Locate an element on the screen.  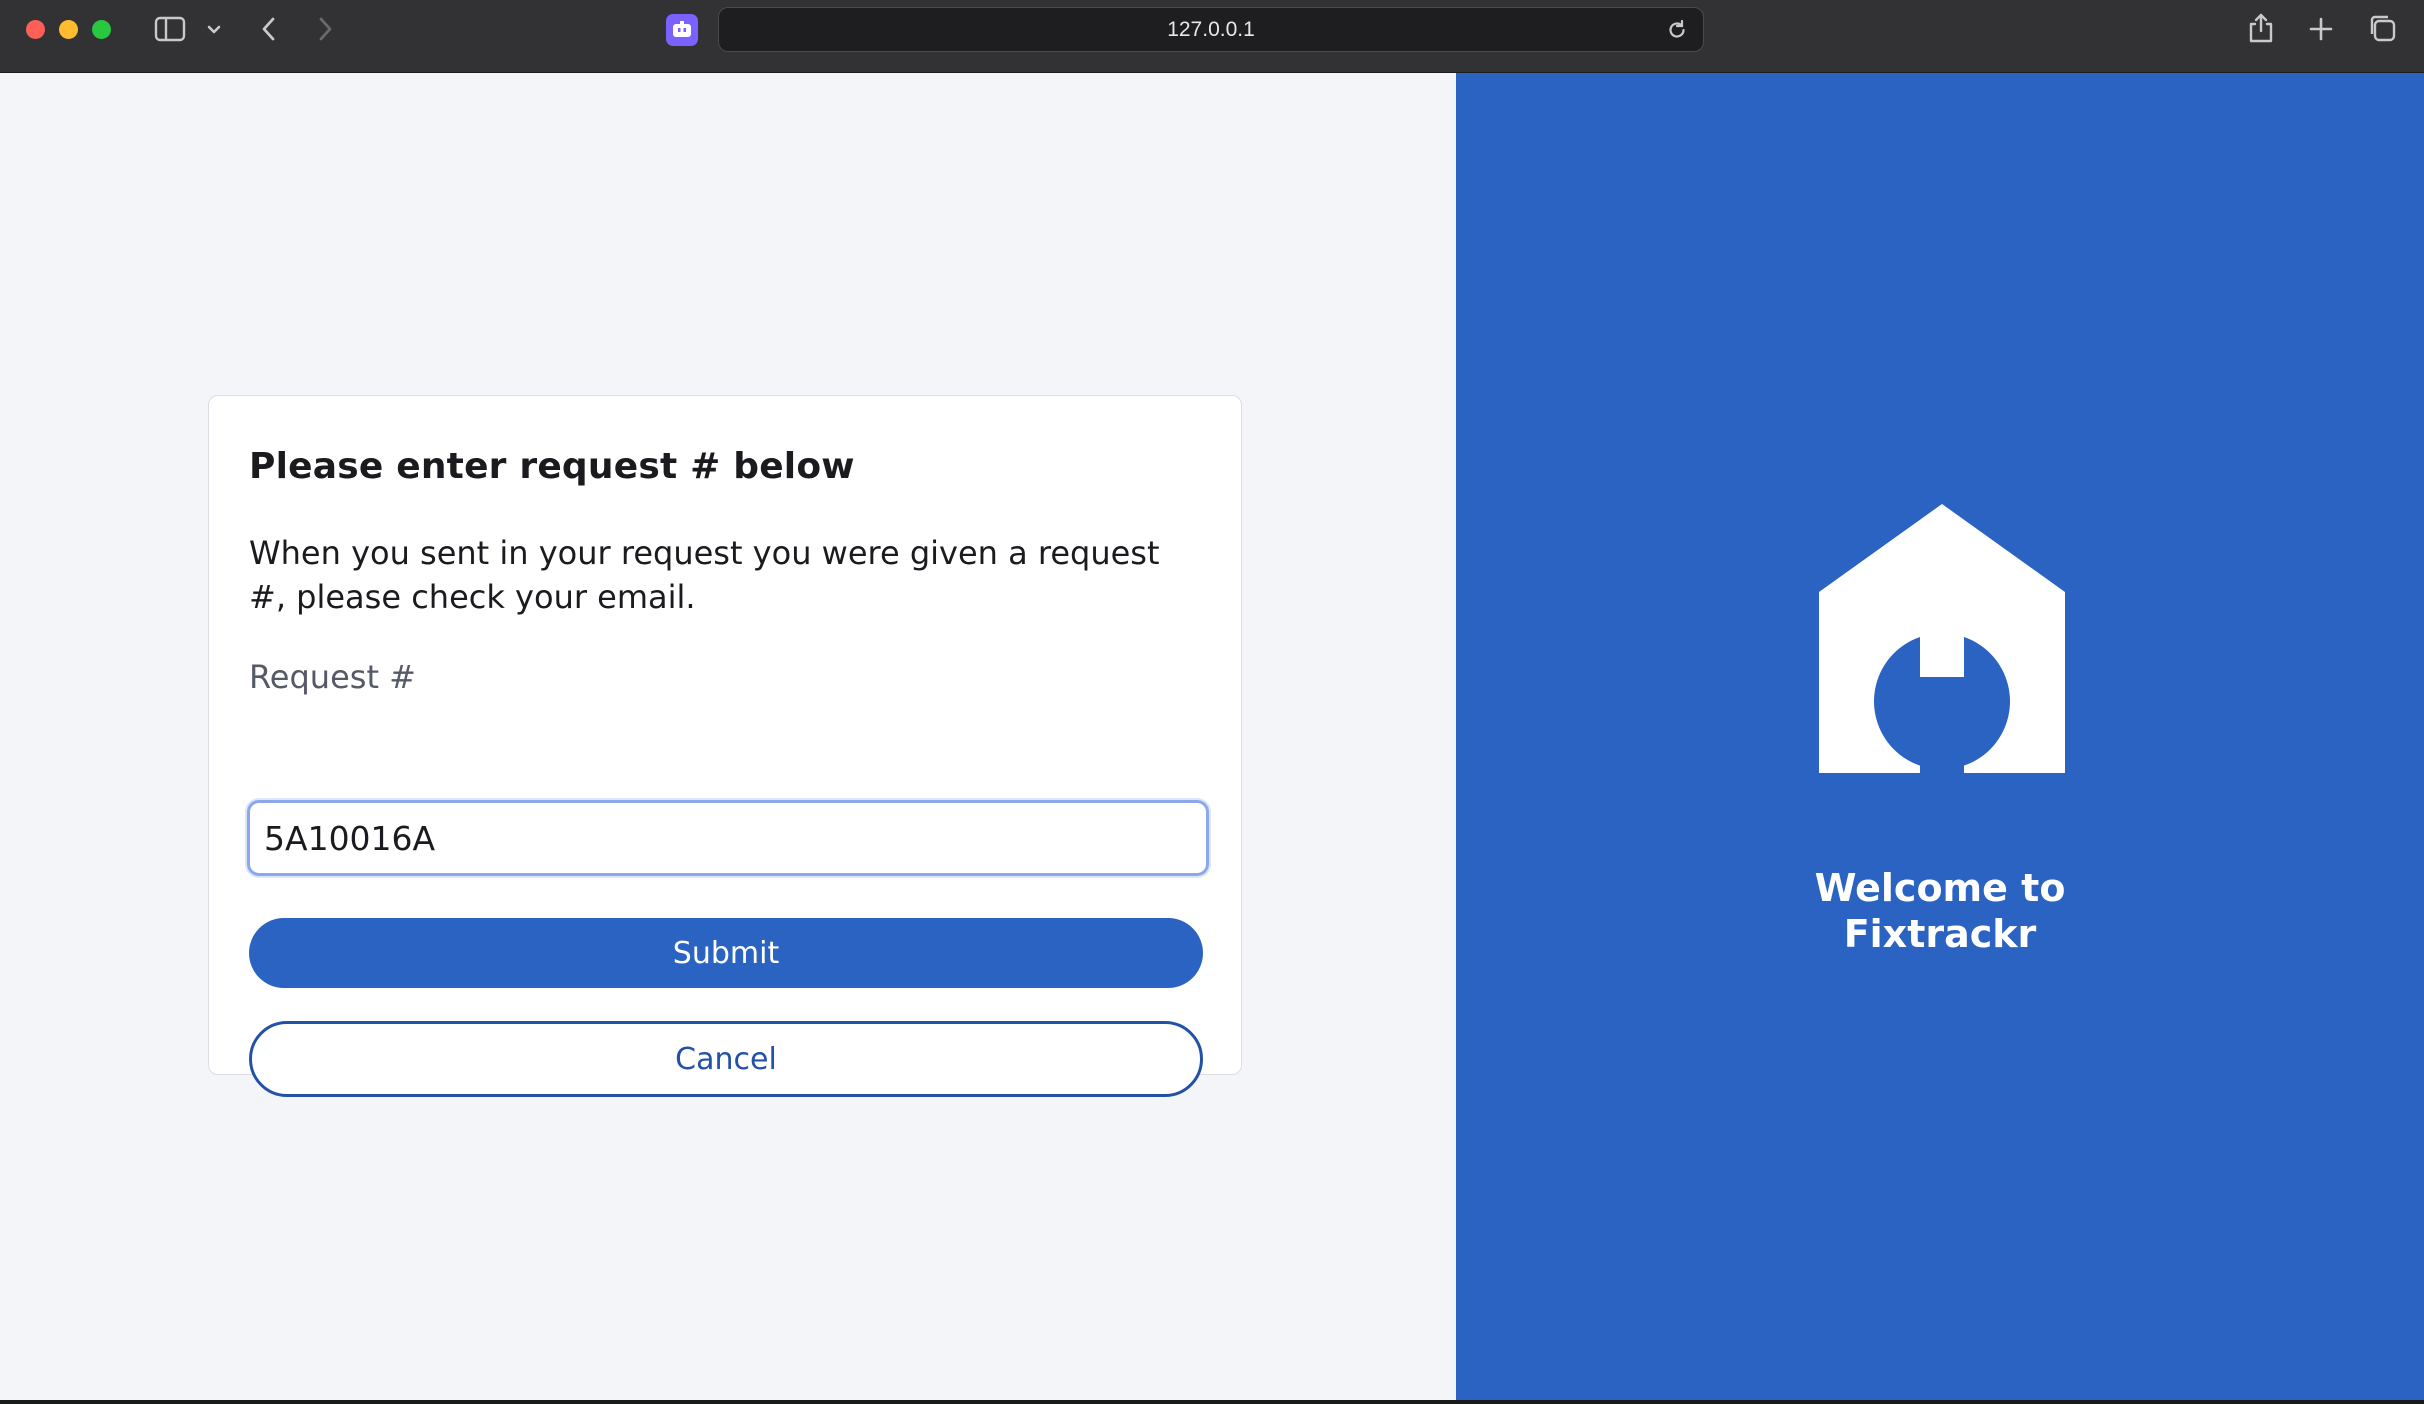
submit-button: Submit is located at coordinates (726, 953).